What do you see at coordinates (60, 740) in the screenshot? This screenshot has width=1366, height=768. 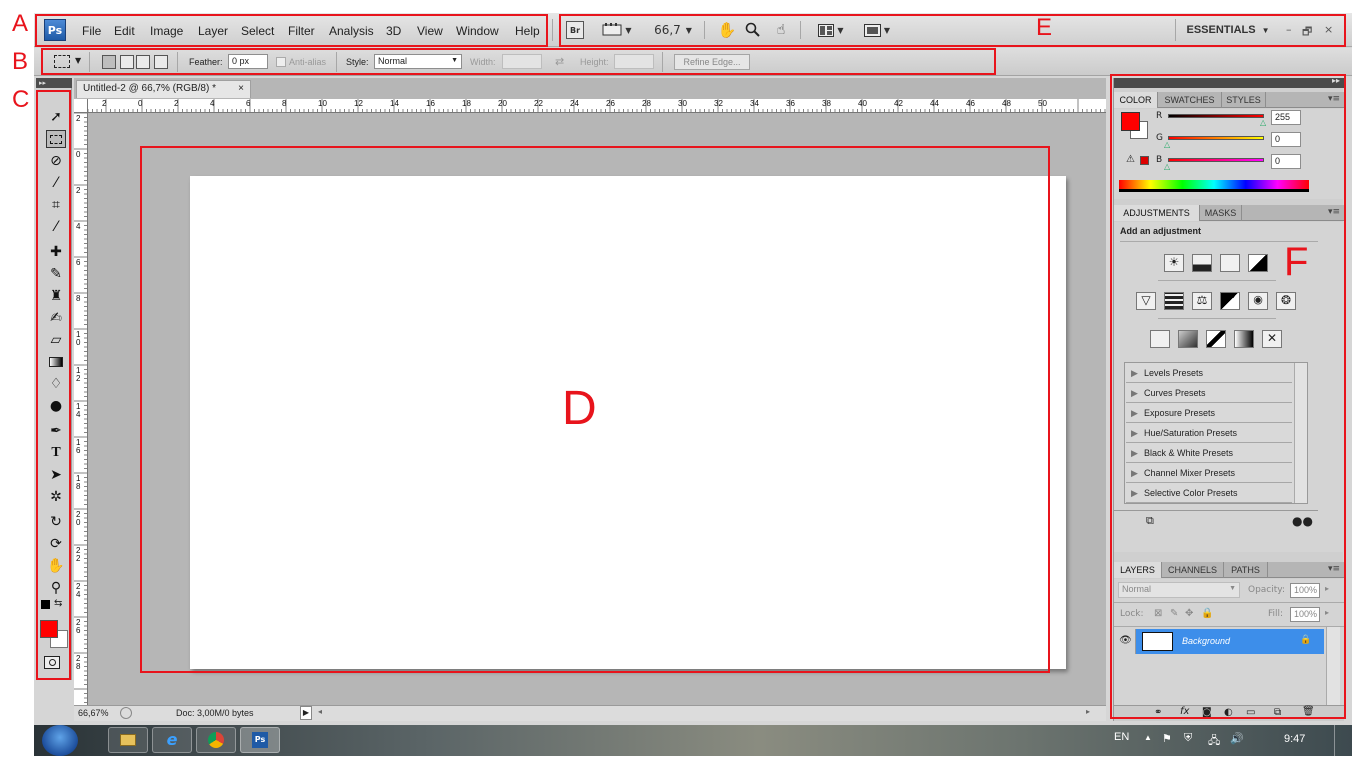 I see `start-button` at bounding box center [60, 740].